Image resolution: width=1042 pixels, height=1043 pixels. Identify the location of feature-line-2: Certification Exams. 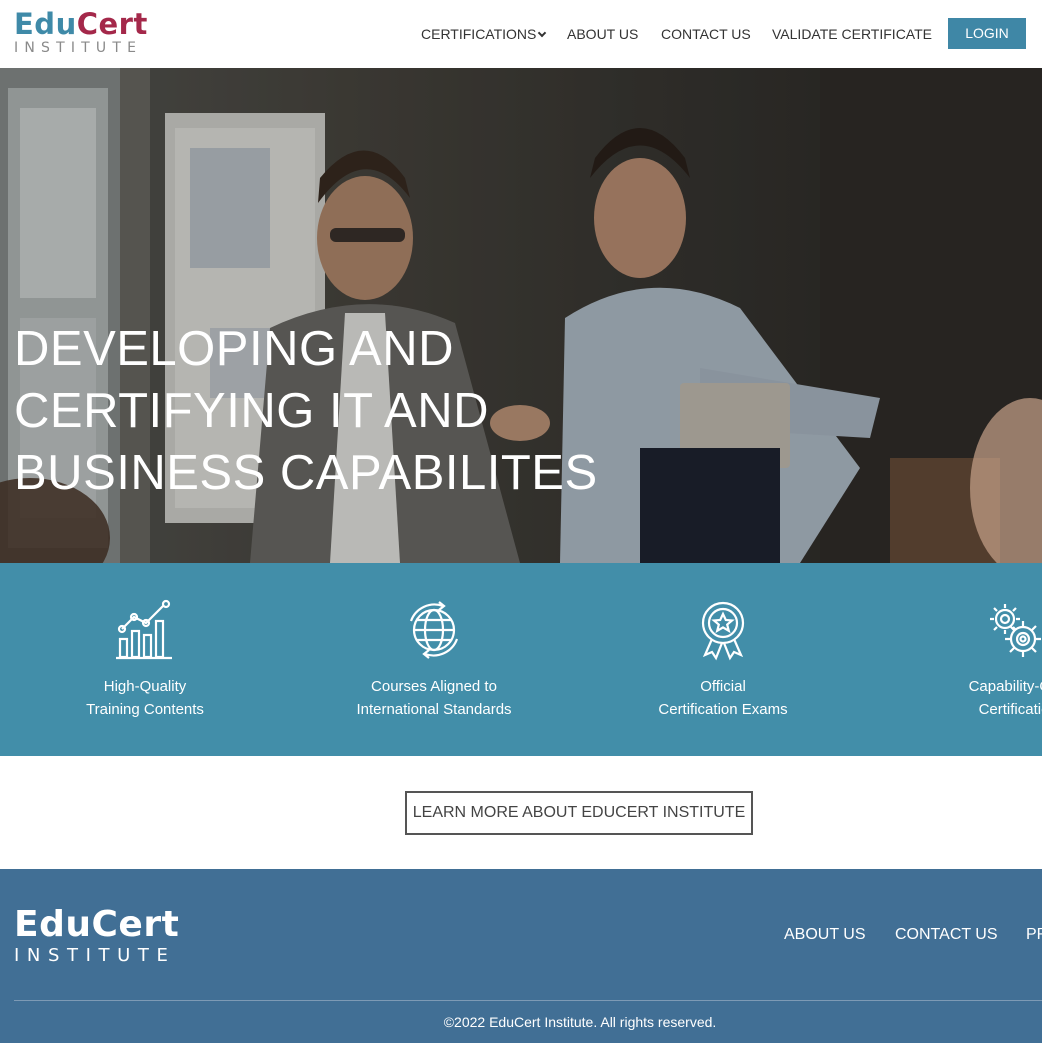
(723, 709).